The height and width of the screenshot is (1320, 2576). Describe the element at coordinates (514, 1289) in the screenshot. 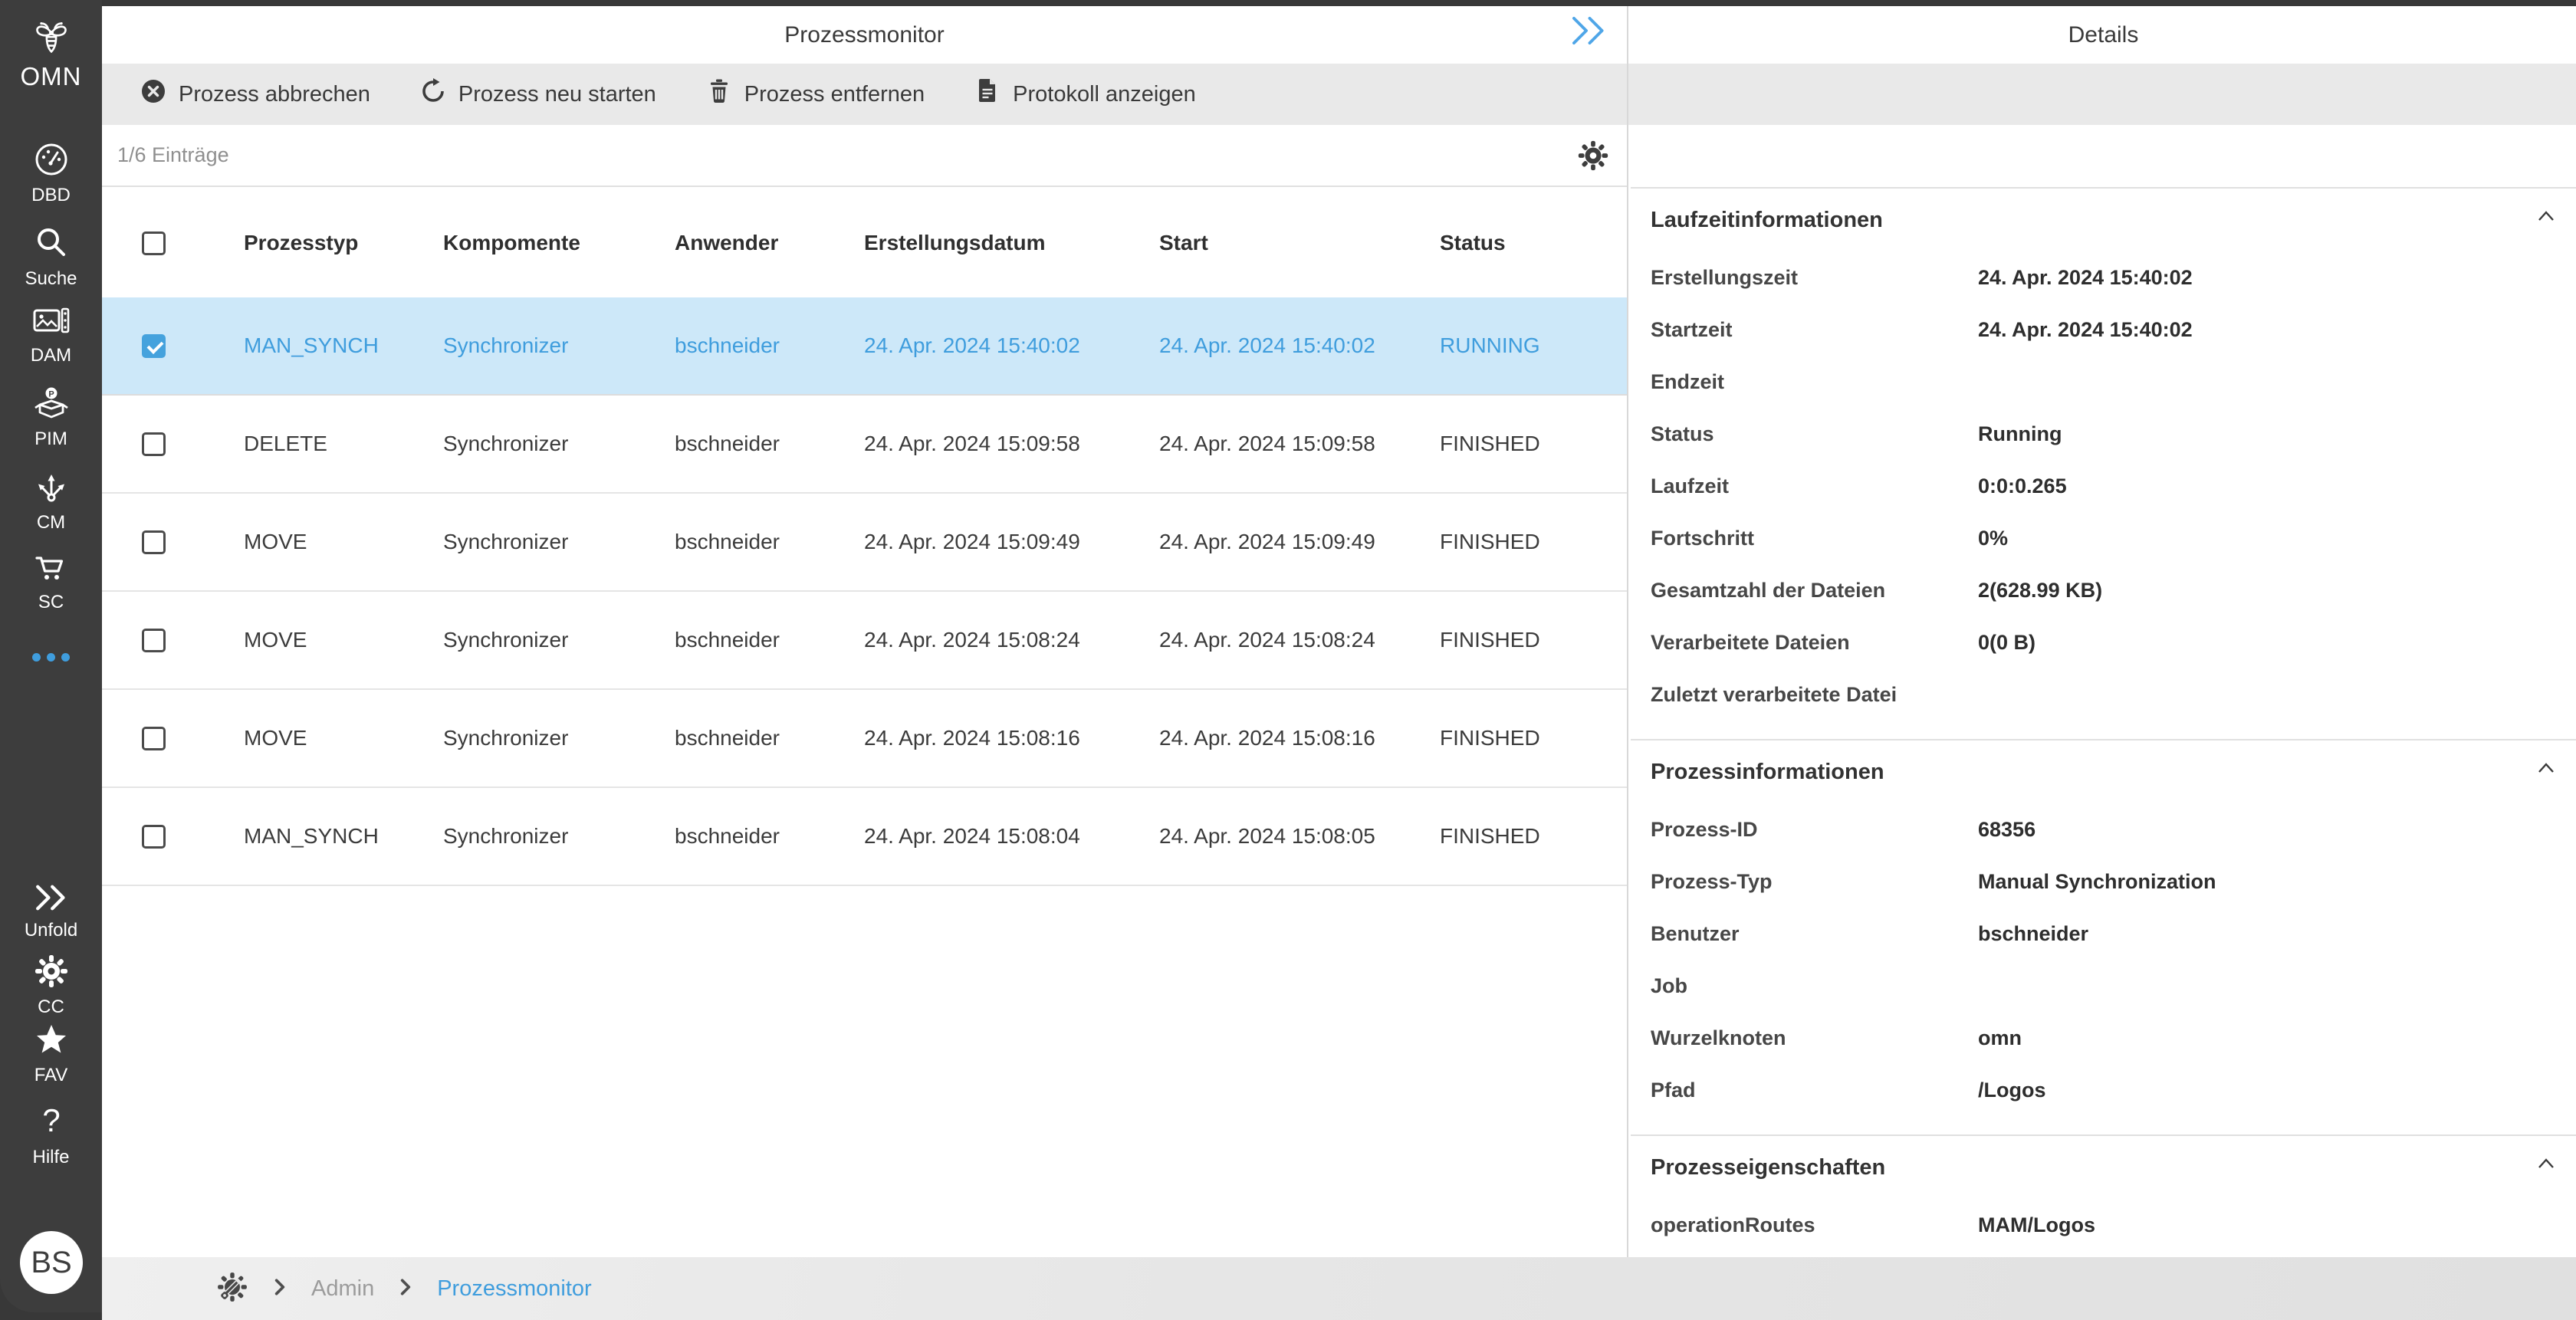

I see `breadcrumb-prozessmonitor: Prozessmonitor` at that location.